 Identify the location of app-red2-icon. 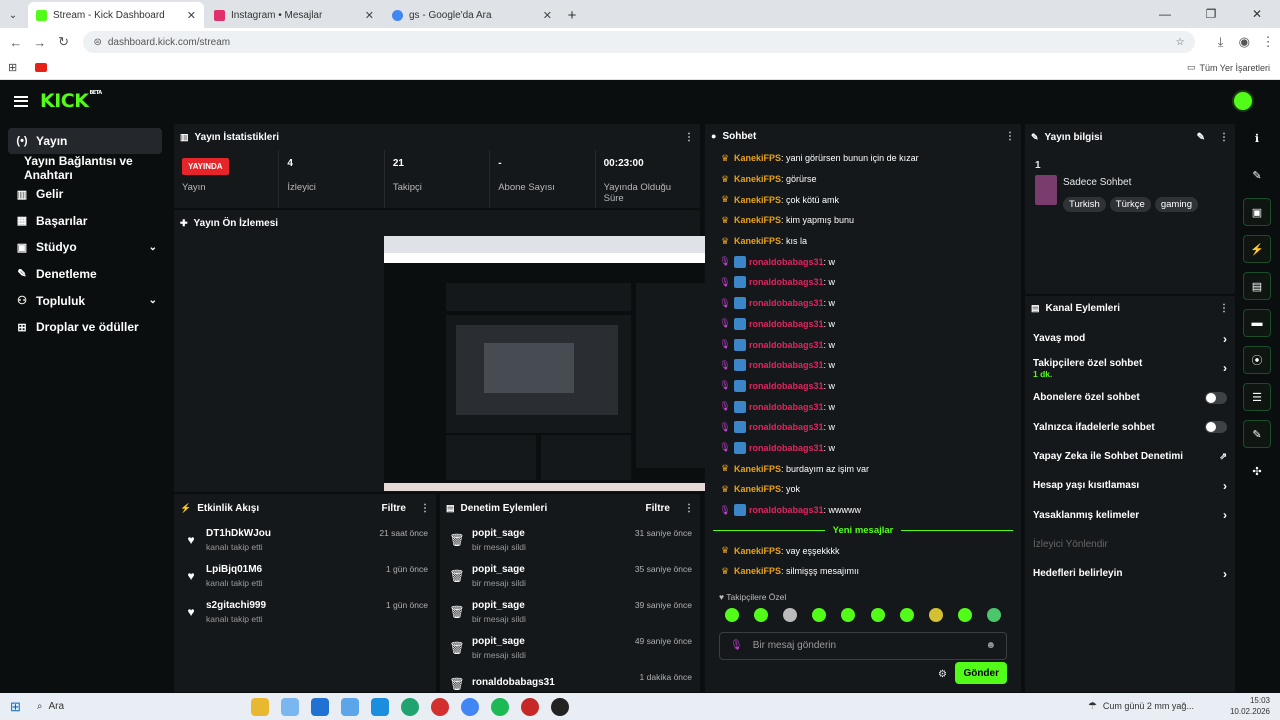
(529, 706).